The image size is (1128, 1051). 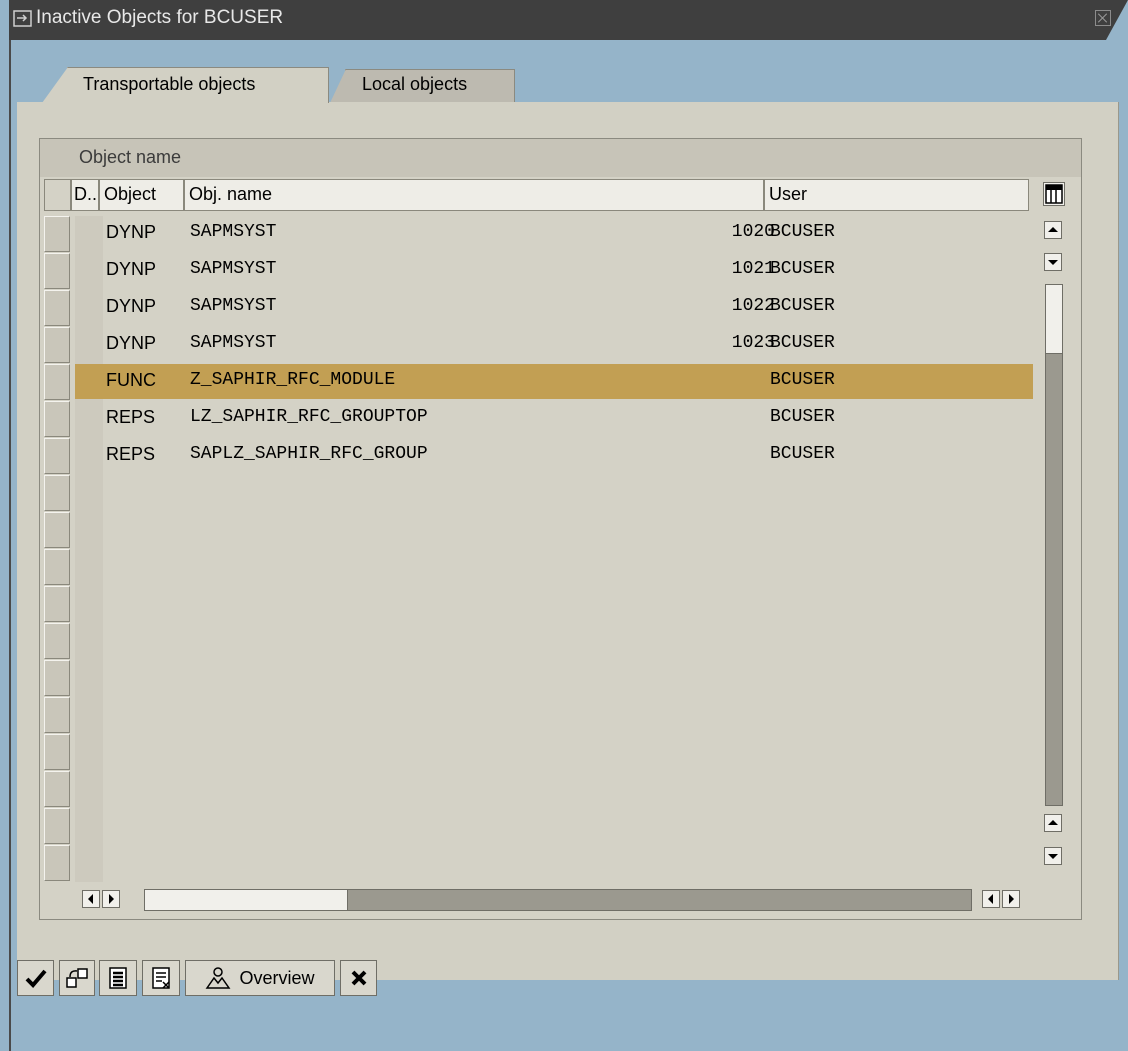 What do you see at coordinates (160, 17) in the screenshot?
I see `window-title: Inactive Objects for BCUSER` at bounding box center [160, 17].